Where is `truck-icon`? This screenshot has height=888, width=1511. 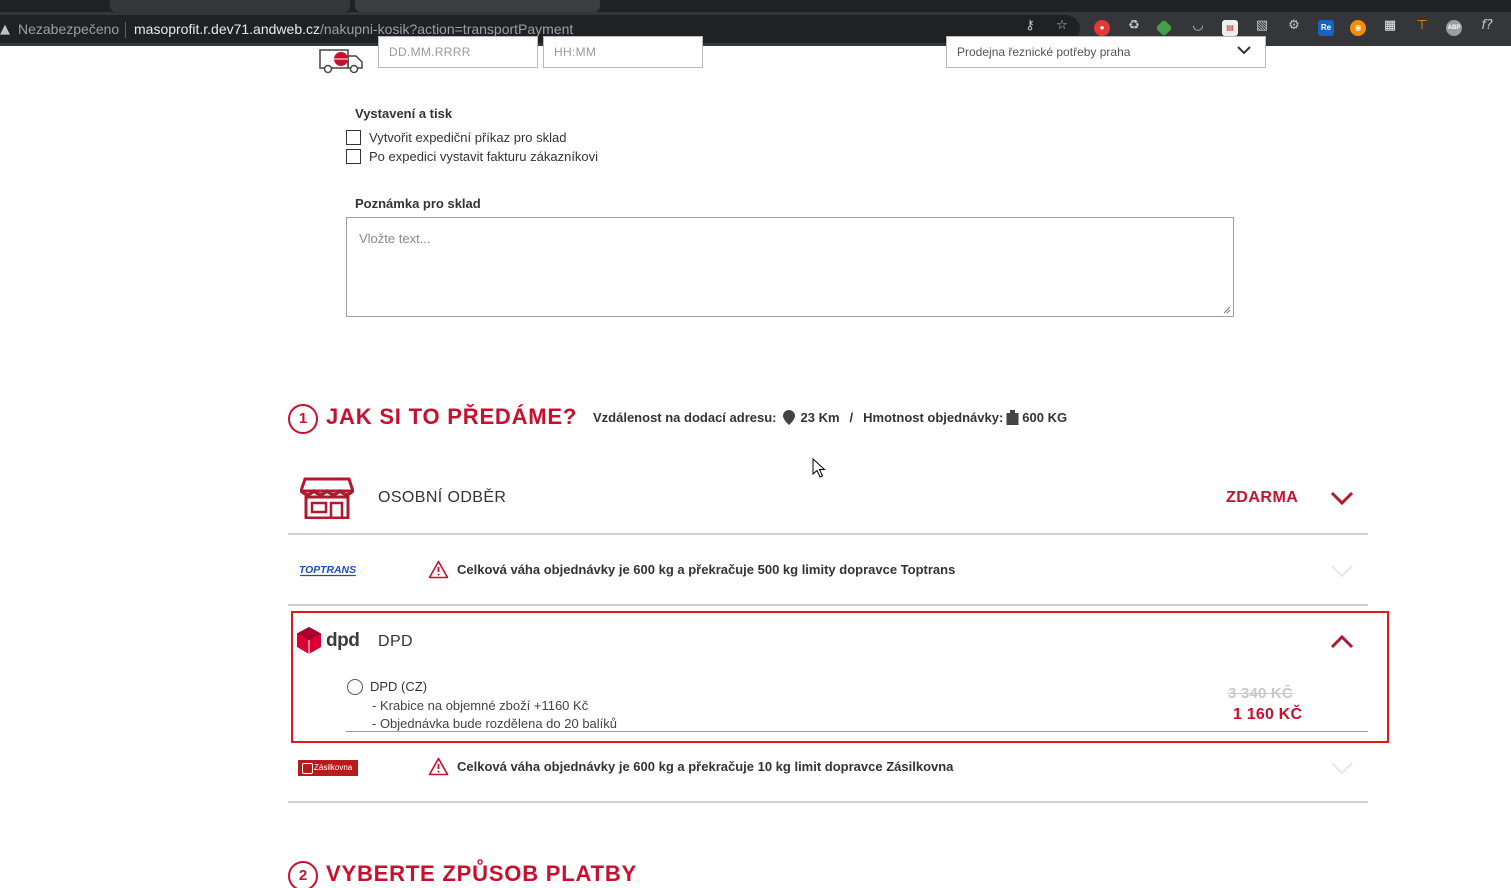
truck-icon is located at coordinates (341, 61).